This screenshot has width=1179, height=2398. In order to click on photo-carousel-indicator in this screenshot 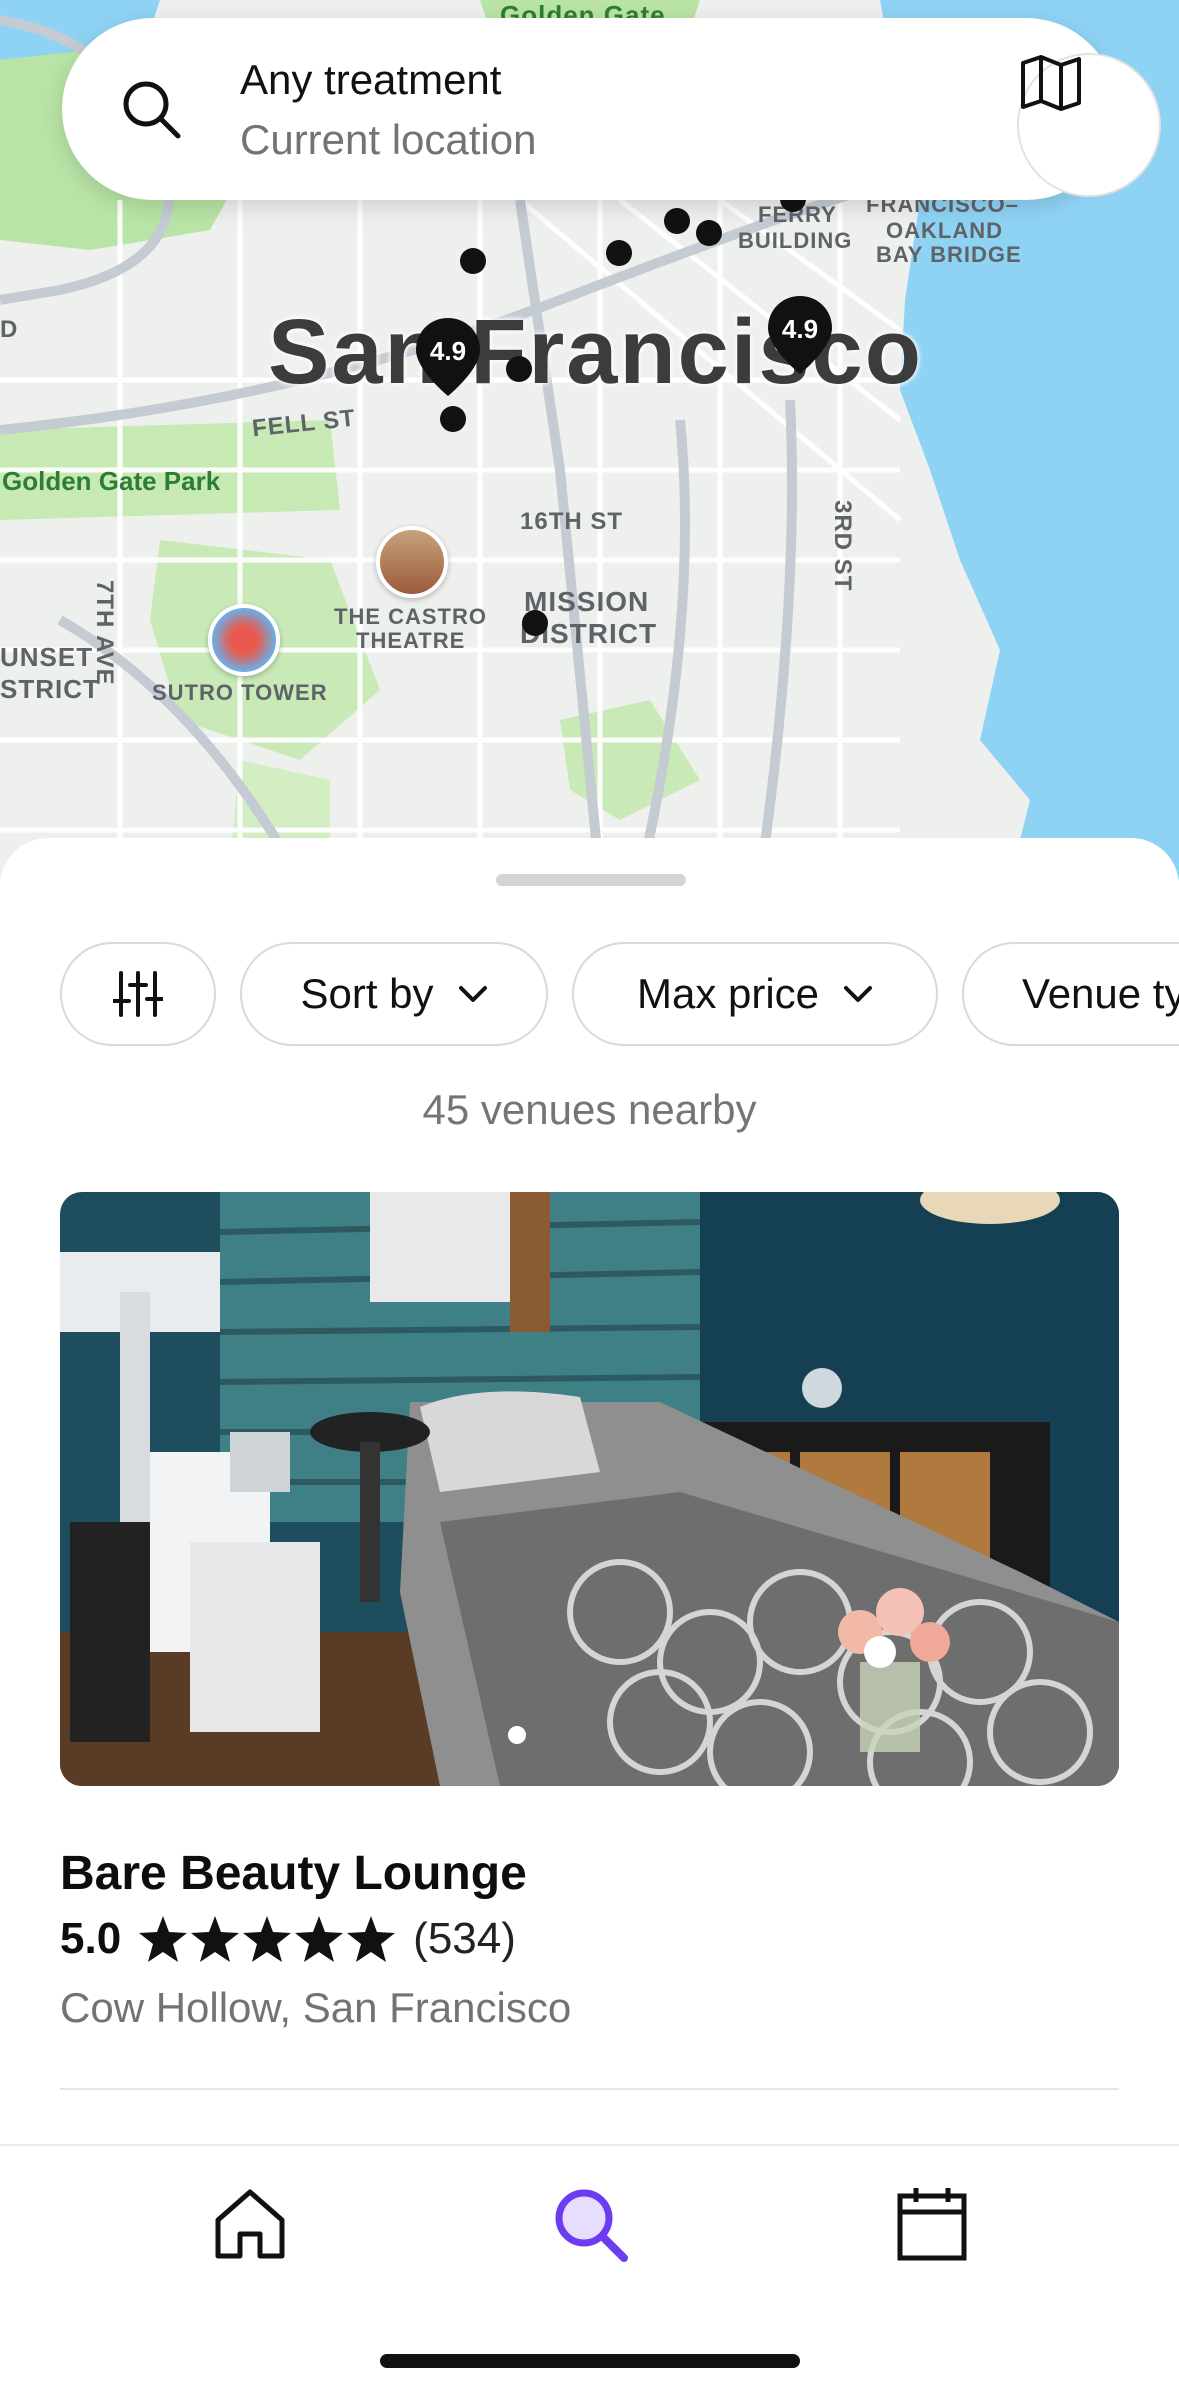, I will do `click(517, 1735)`.